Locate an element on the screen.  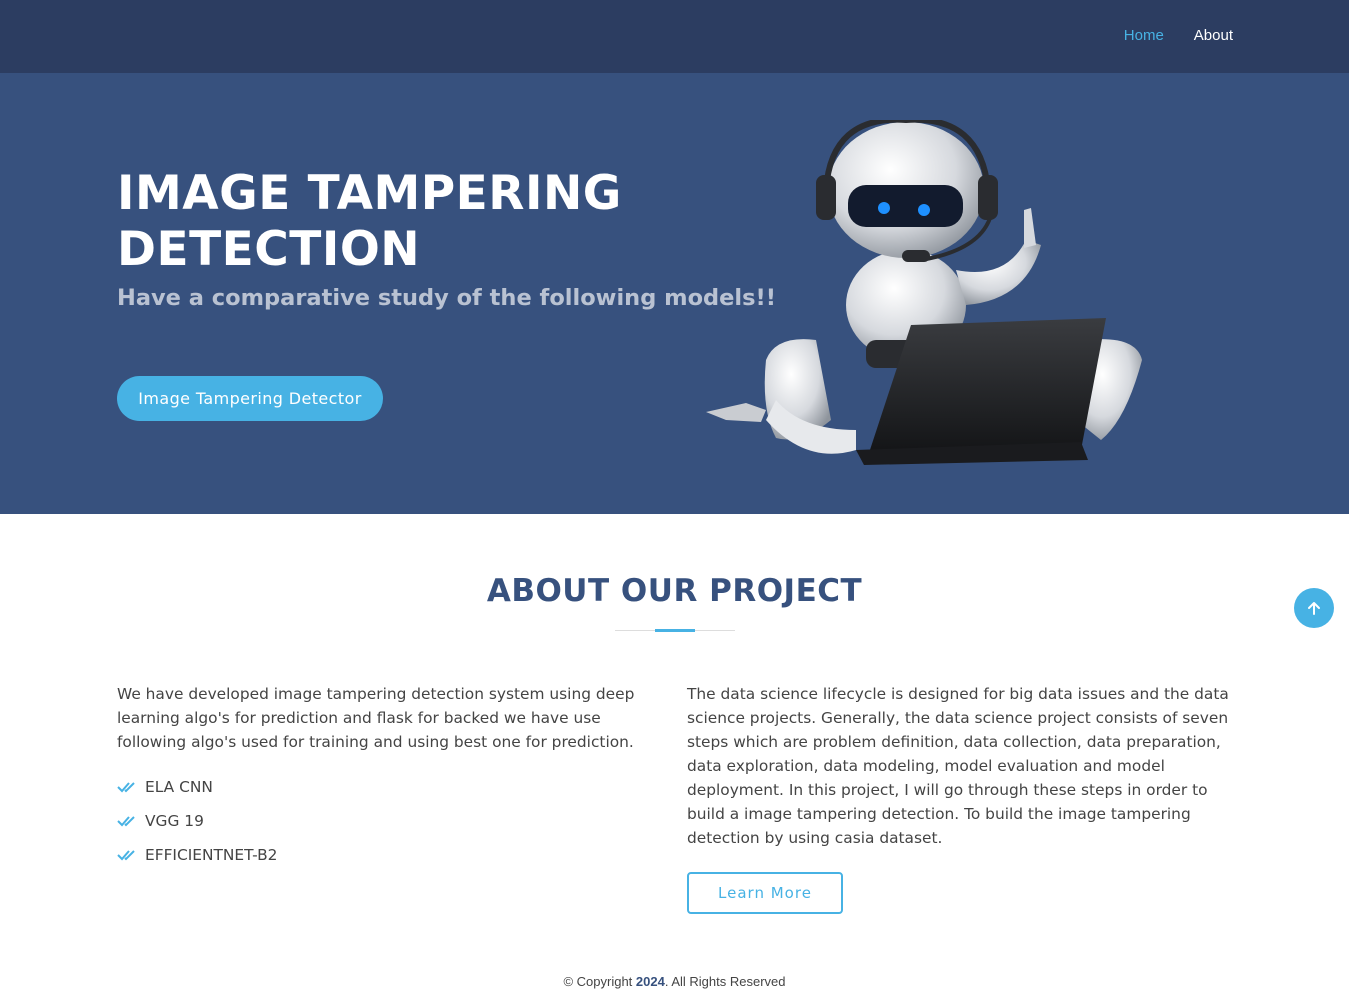
image-tampering-detector-button: Image Tampering Detector is located at coordinates (250, 398).